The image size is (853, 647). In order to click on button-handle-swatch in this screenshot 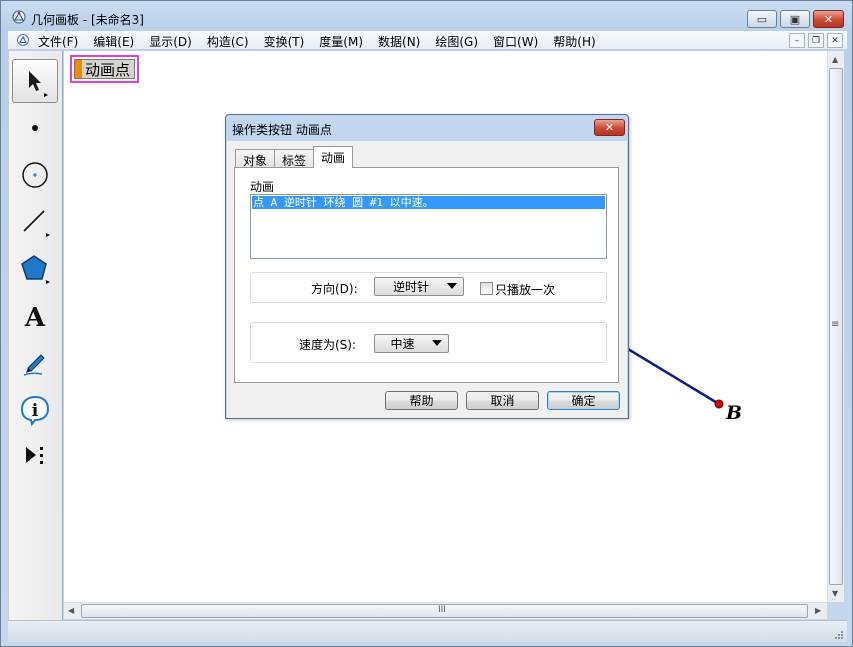, I will do `click(78, 69)`.